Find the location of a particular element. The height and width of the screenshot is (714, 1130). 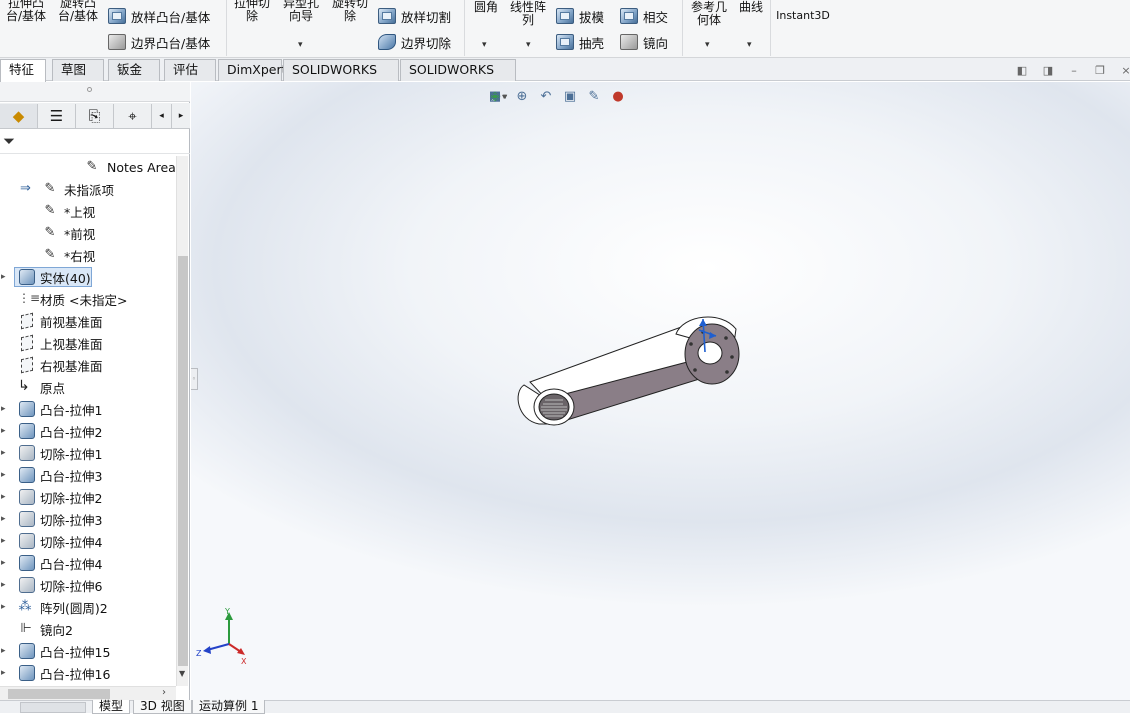

tree-filter: ⏷ is located at coordinates (95, 142).